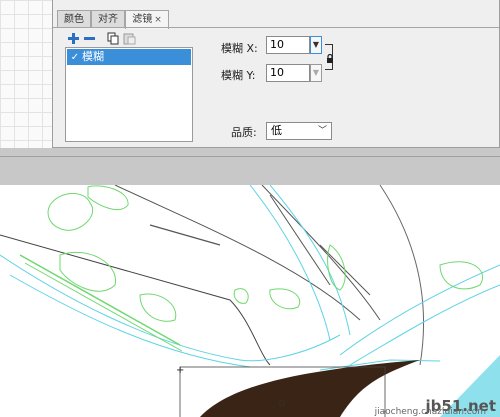  I want to click on blur-y-label: 模糊 Y:, so click(238, 75).